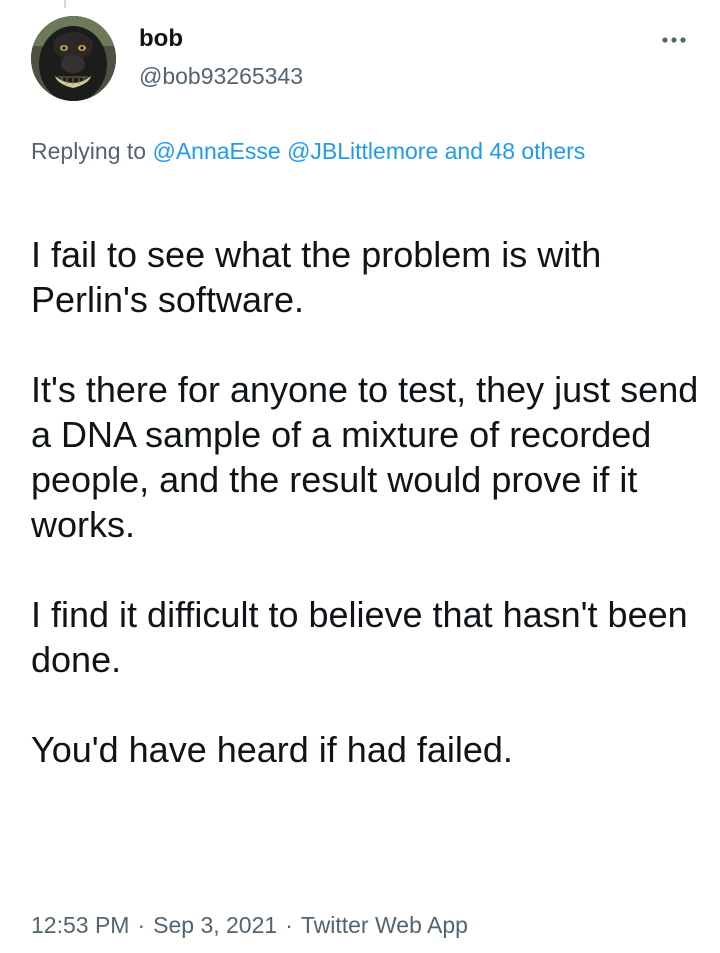  I want to click on monkey-avatar-image, so click(73, 58).